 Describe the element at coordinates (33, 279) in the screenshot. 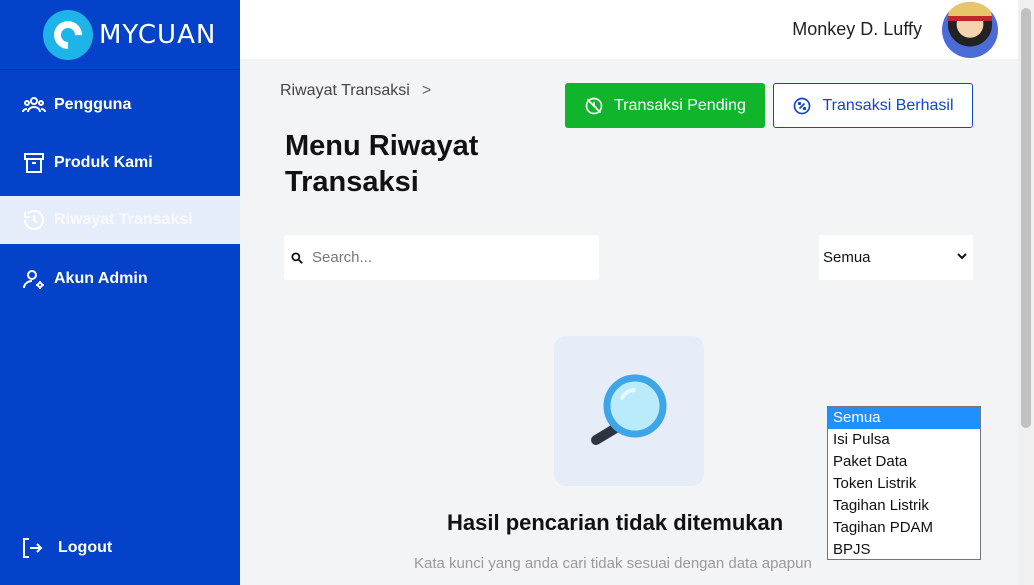

I see `user-cog-icon` at that location.